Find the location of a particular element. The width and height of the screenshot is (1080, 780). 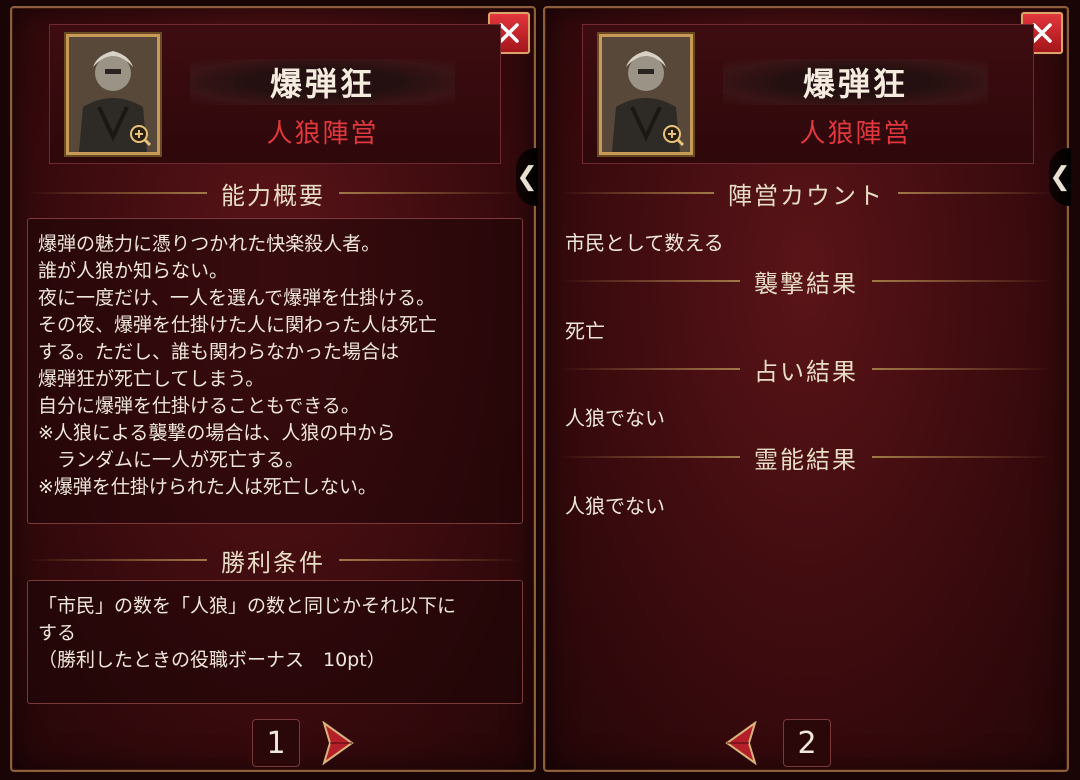

ability-line: ※爆弾を仕掛けられた人は死亡しない。 is located at coordinates (207, 487).